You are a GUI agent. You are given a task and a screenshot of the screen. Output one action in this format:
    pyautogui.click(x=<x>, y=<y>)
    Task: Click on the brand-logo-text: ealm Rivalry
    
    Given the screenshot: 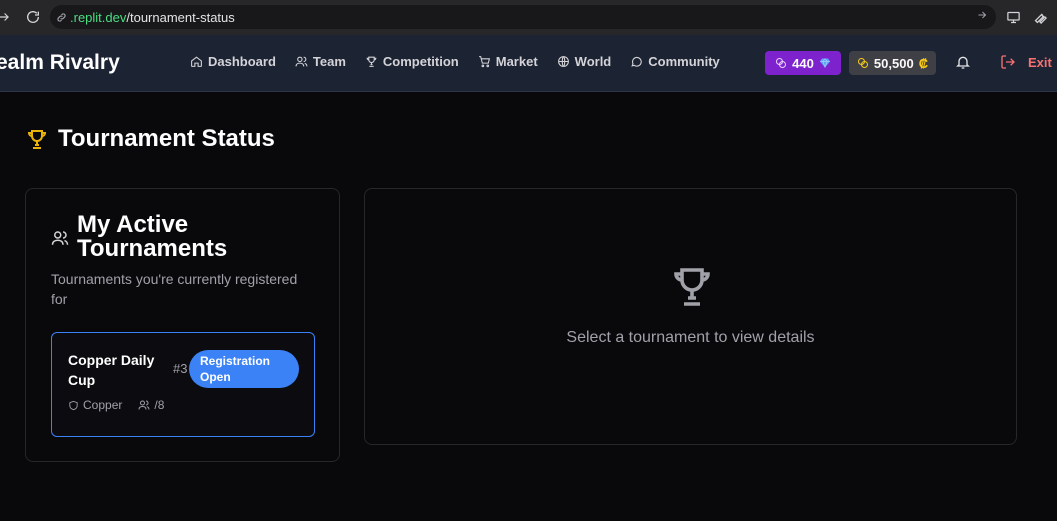 What is the action you would take?
    pyautogui.click(x=60, y=63)
    